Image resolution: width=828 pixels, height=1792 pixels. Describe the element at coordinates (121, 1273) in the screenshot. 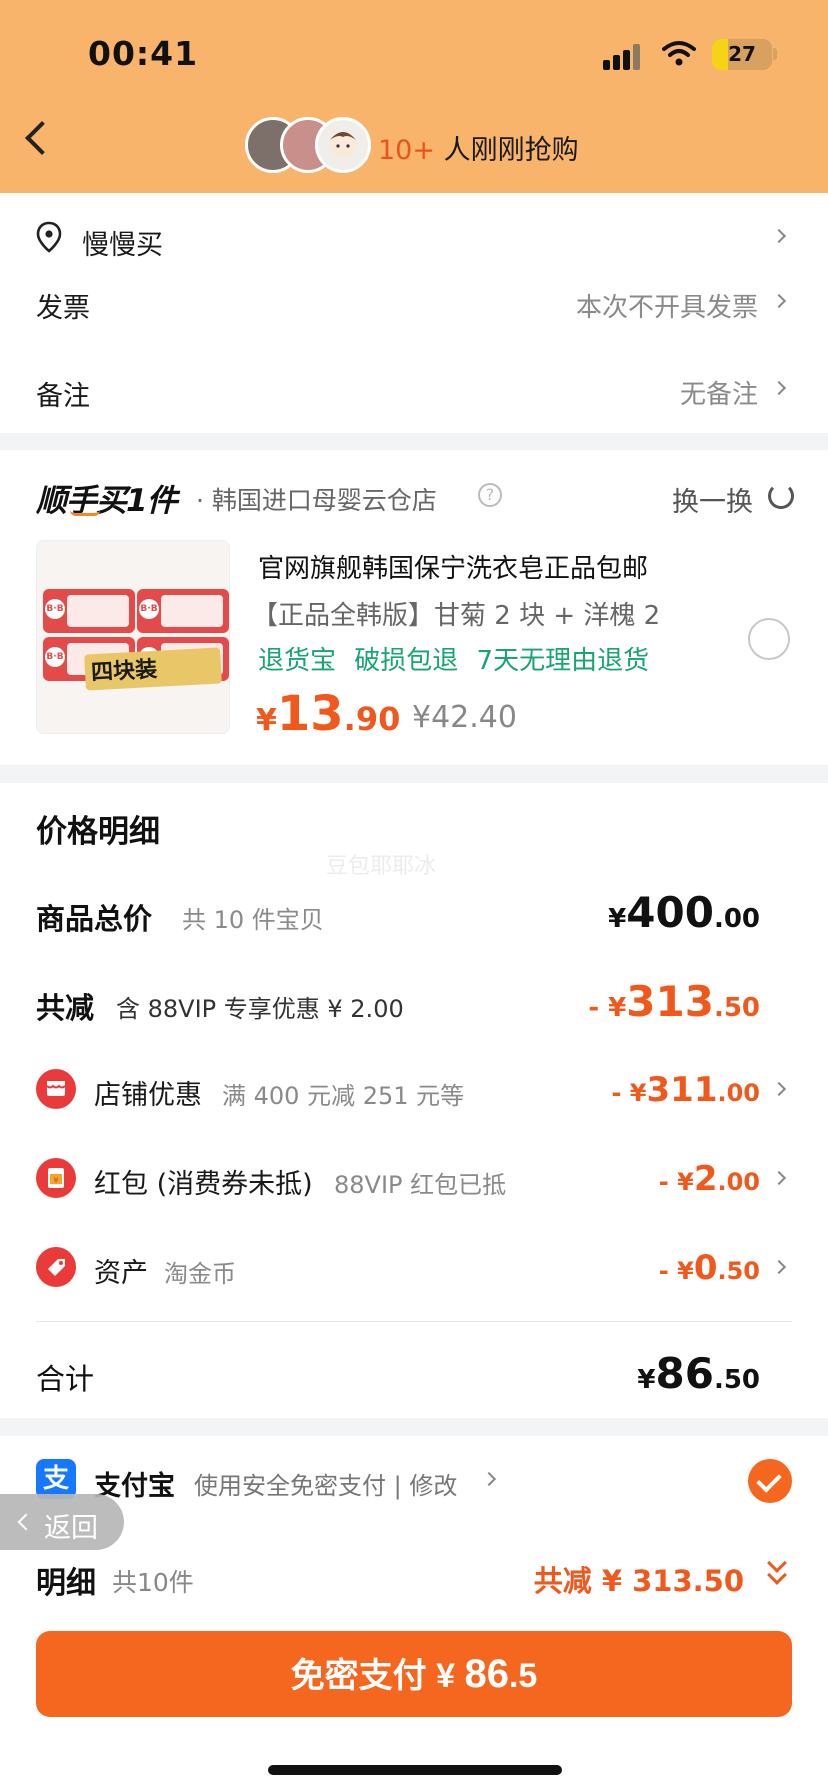

I see `assets-label: 资产` at that location.